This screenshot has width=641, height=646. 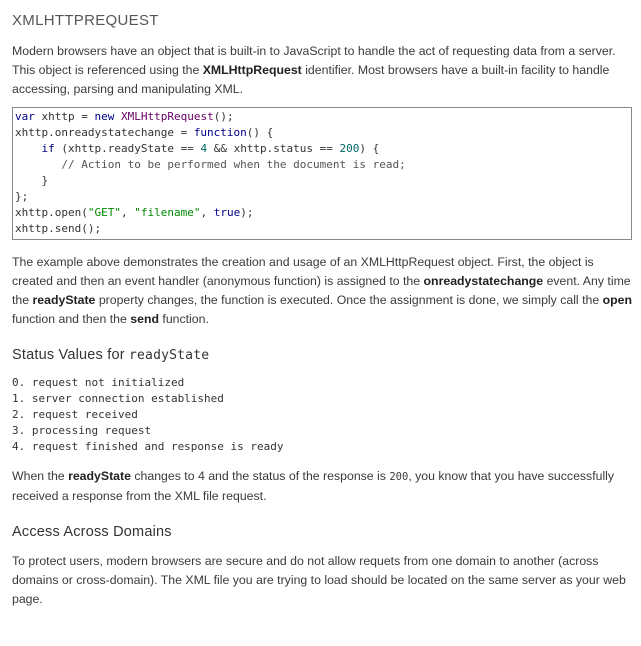 I want to click on explanation-bold: send, so click(x=144, y=319).